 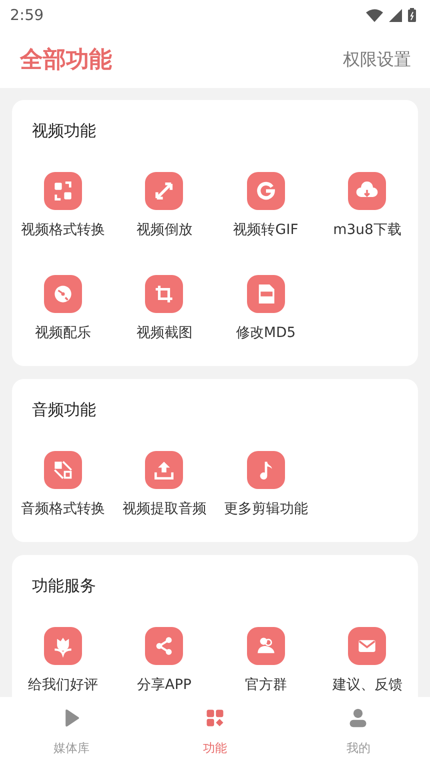 I want to click on cloud-download-icon, so click(x=367, y=191).